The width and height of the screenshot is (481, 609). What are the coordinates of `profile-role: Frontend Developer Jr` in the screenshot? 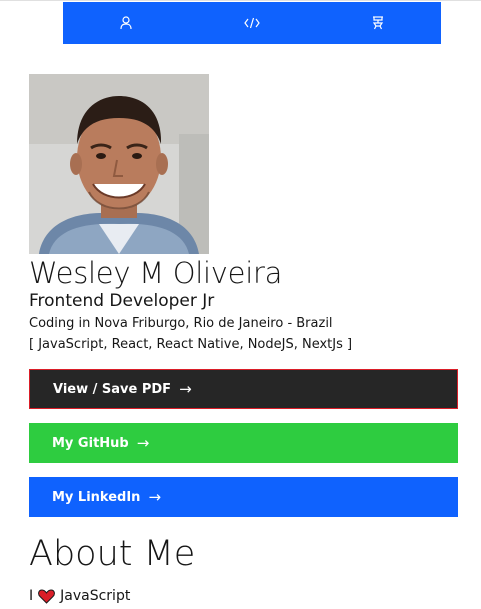 It's located at (122, 301).